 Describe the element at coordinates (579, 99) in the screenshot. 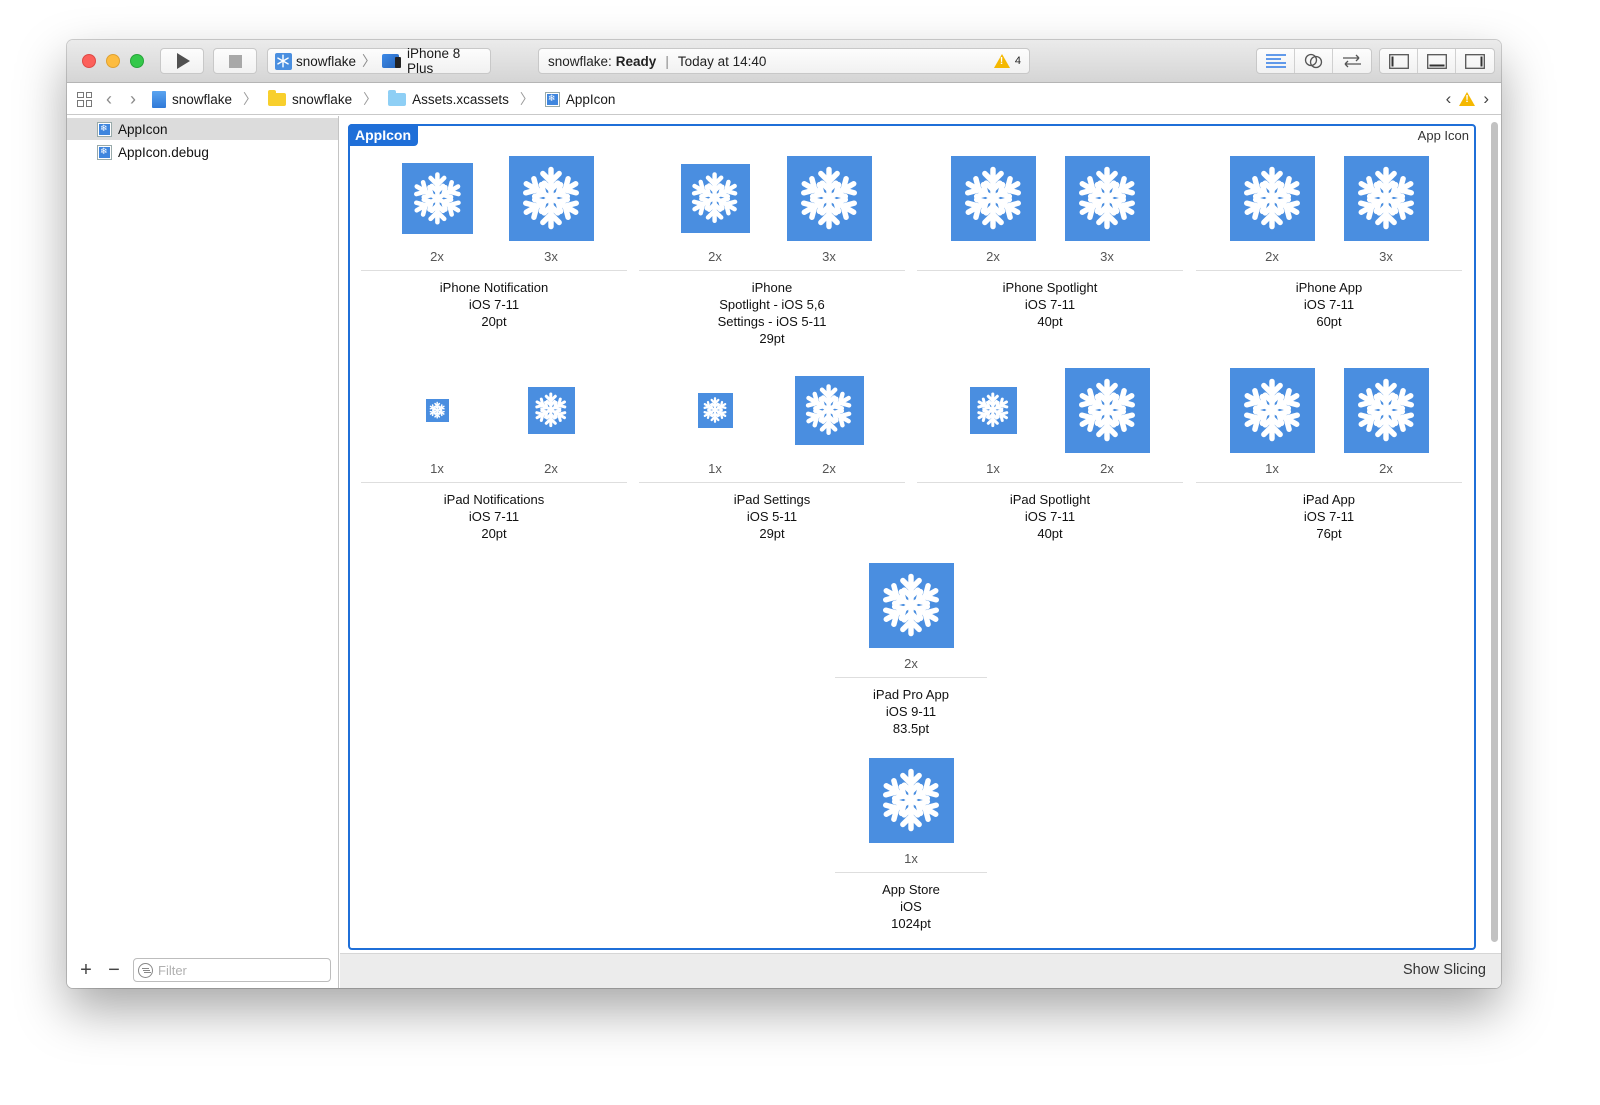

I see `breadcrumb-appicon: AppIcon` at that location.